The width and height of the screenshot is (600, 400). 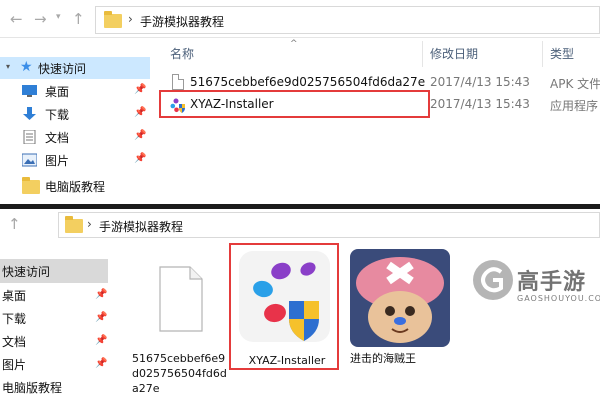 What do you see at coordinates (29, 113) in the screenshot?
I see `download-icon` at bounding box center [29, 113].